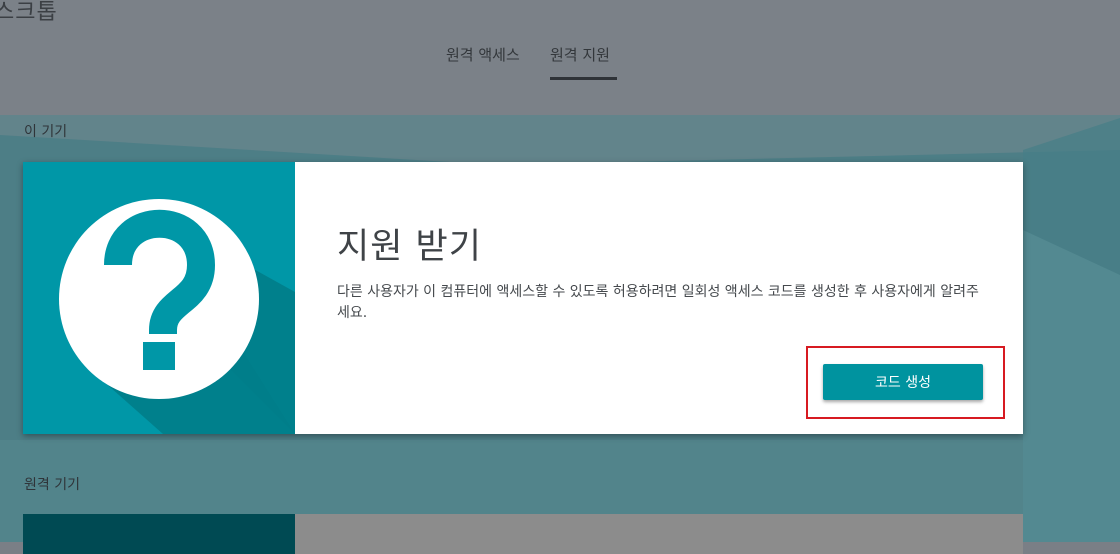 The image size is (1120, 554). I want to click on section-label-remote-devices: 원격 기기, so click(52, 485).